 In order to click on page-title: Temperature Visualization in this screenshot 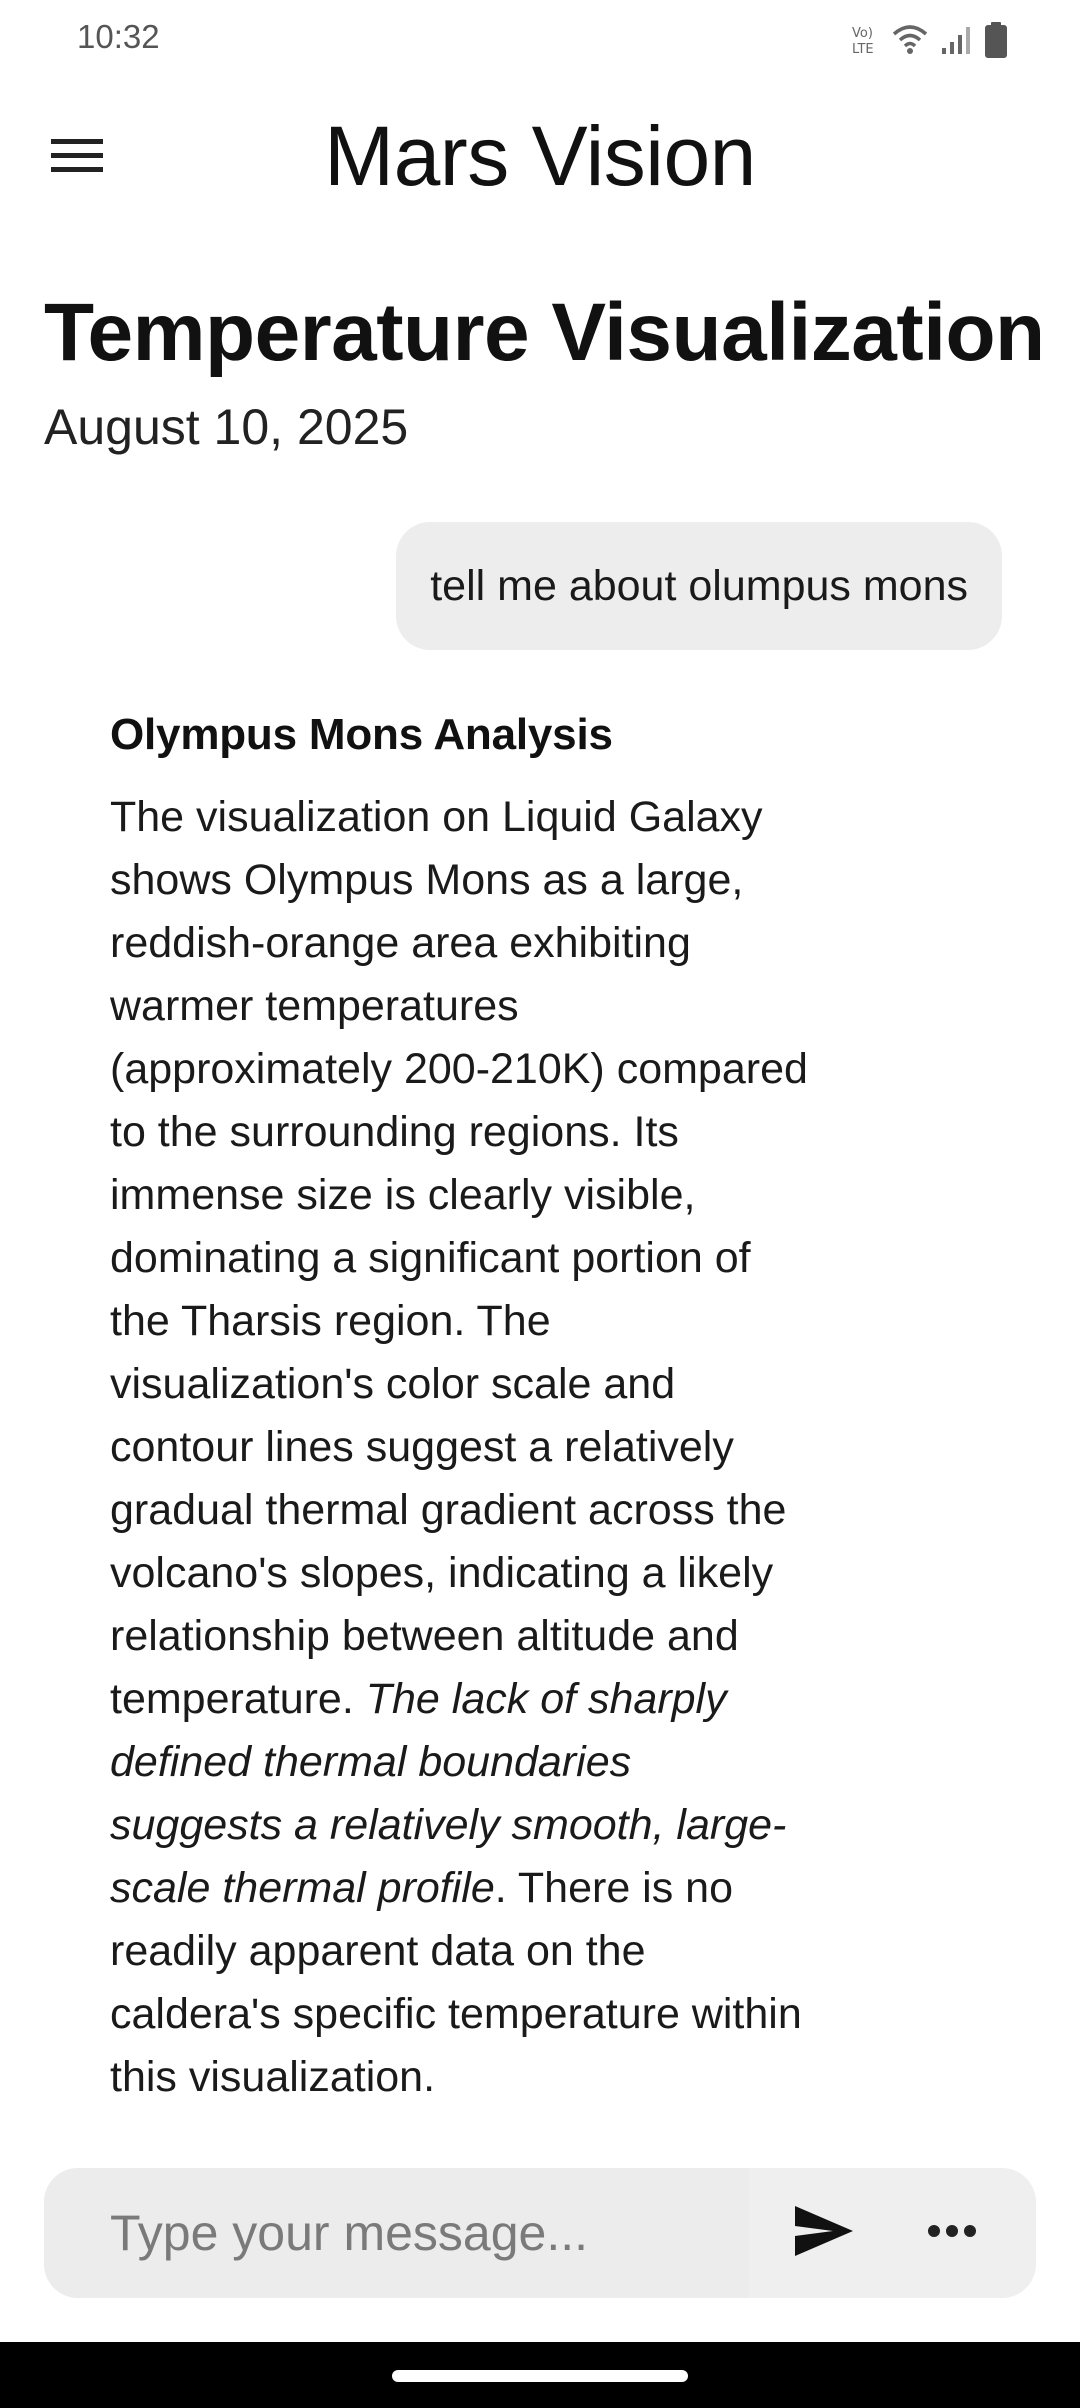, I will do `click(544, 332)`.